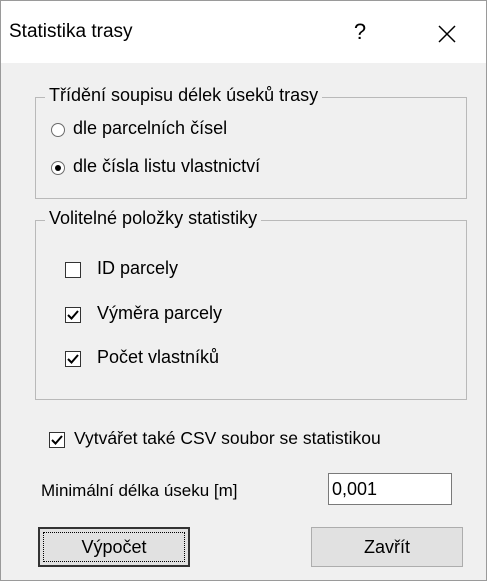 The height and width of the screenshot is (581, 487). I want to click on radio-button, so click(58, 130).